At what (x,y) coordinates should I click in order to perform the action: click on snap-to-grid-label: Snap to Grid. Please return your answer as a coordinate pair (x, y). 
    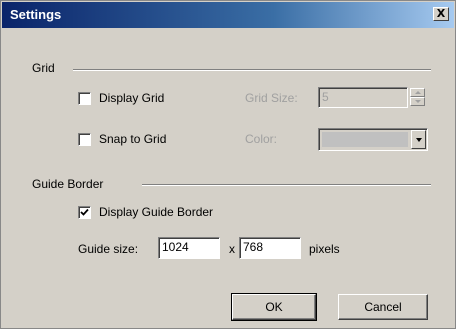
    Looking at the image, I should click on (133, 139).